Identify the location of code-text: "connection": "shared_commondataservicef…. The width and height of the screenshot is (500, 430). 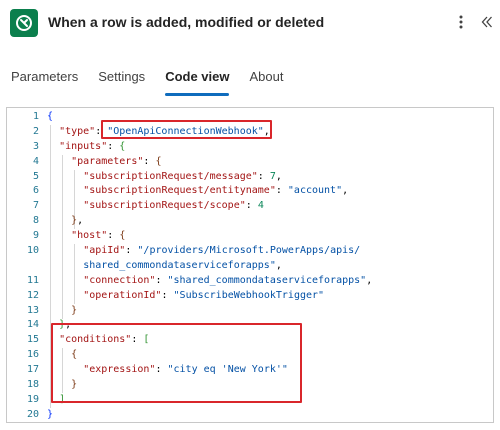
(228, 280).